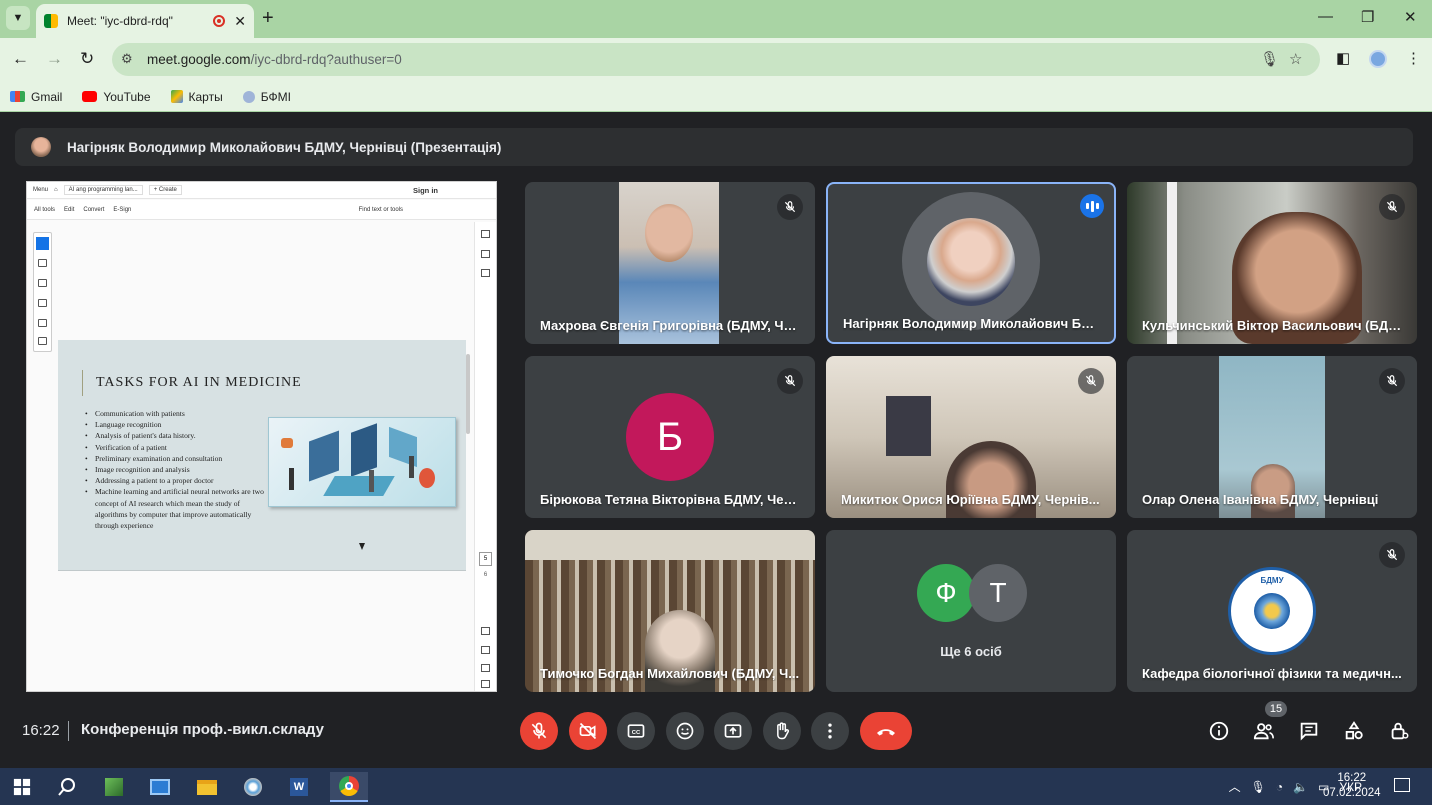 This screenshot has width=1432, height=805. Describe the element at coordinates (51, 21) in the screenshot. I see `meet-favicon-icon` at that location.